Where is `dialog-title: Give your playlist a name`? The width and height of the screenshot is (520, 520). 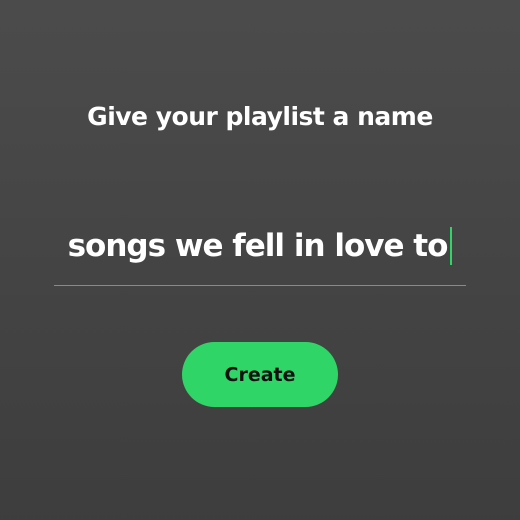 dialog-title: Give your playlist a name is located at coordinates (260, 116).